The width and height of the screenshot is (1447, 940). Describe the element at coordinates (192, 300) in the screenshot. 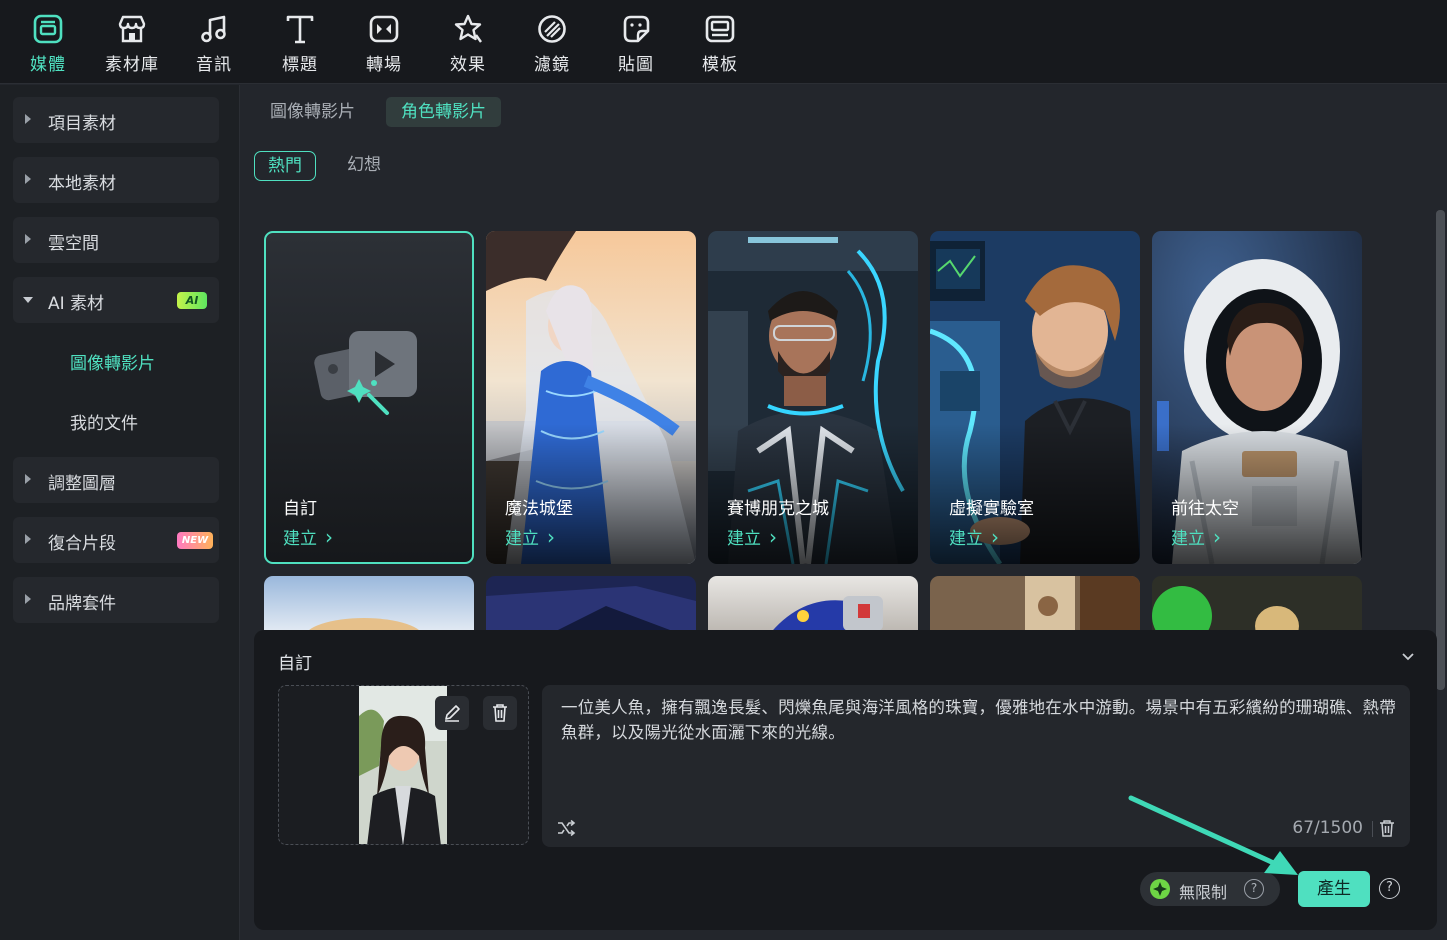

I see `ai-badge: AI` at that location.